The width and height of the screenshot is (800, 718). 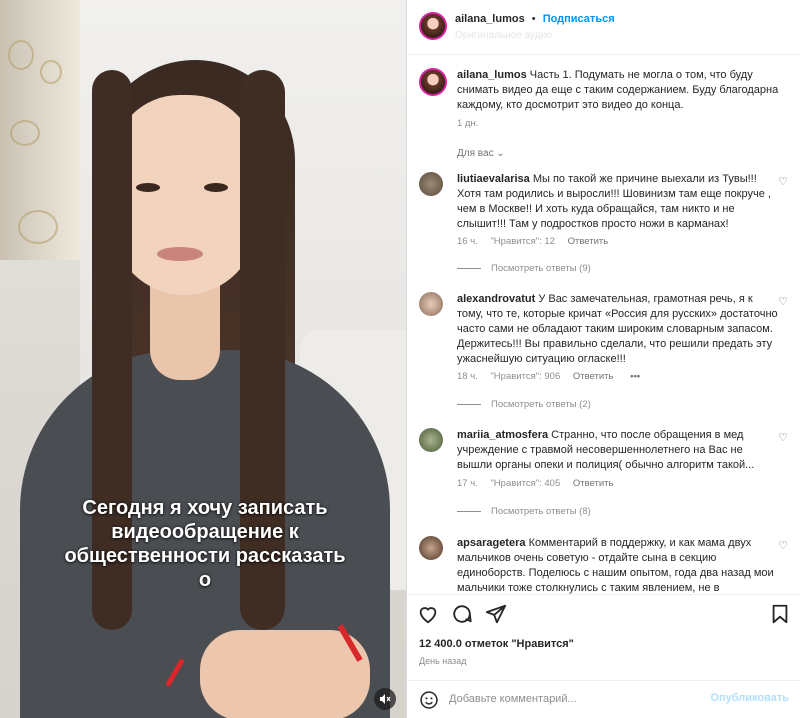 I want to click on person-face, so click(x=184, y=195).